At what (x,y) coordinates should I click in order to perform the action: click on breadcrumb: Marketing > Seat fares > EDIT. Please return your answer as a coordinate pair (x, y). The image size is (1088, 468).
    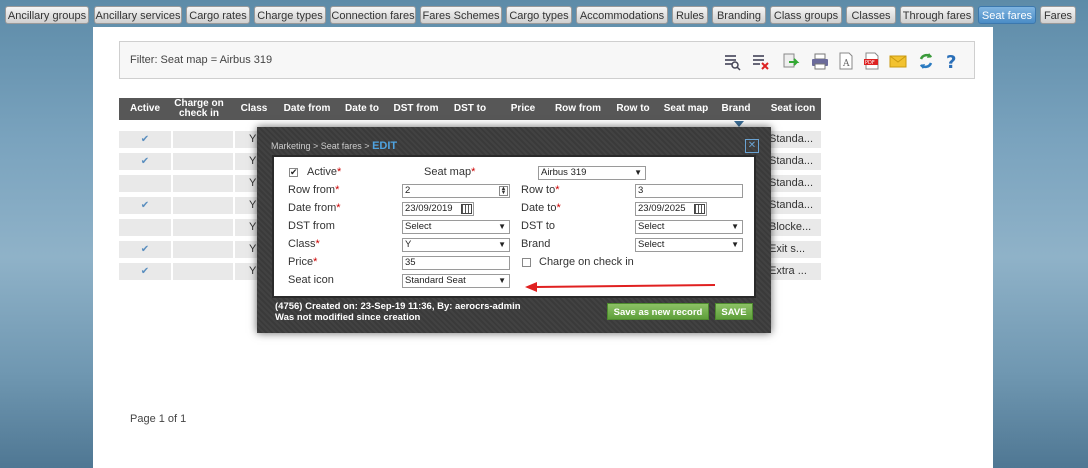
    Looking at the image, I should click on (334, 146).